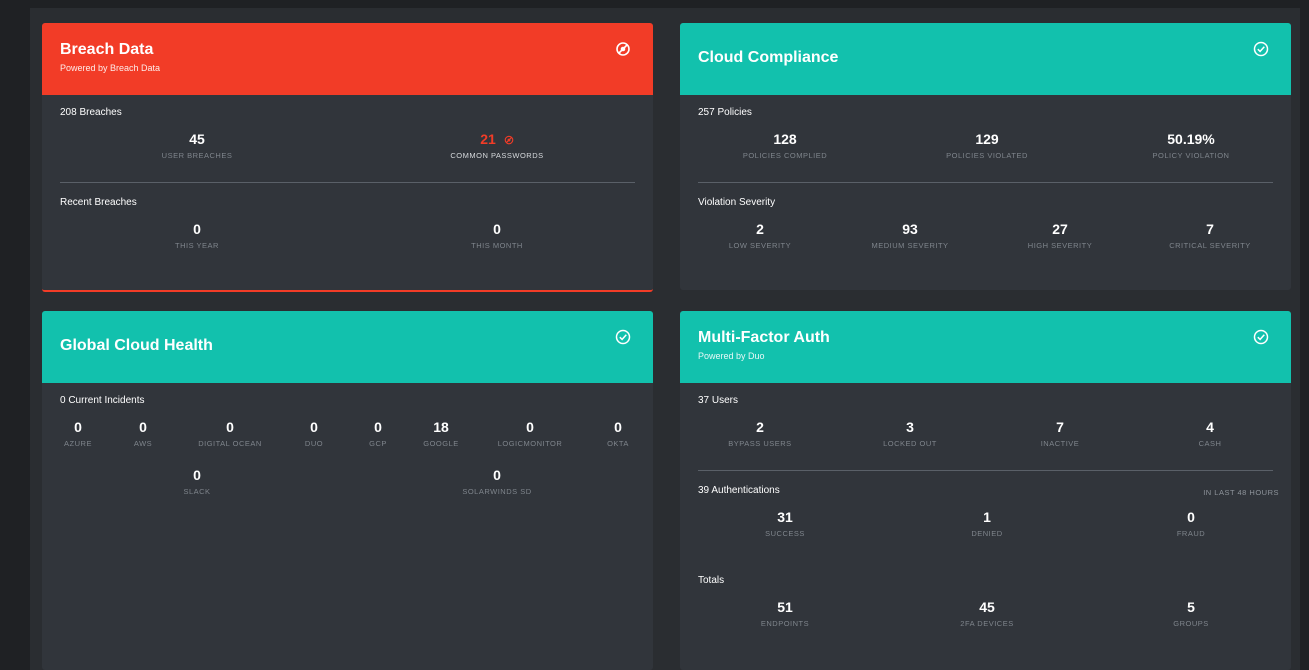 This screenshot has width=1309, height=670. I want to click on low-severity-stat: 2 LOW SEVERITY, so click(760, 235).